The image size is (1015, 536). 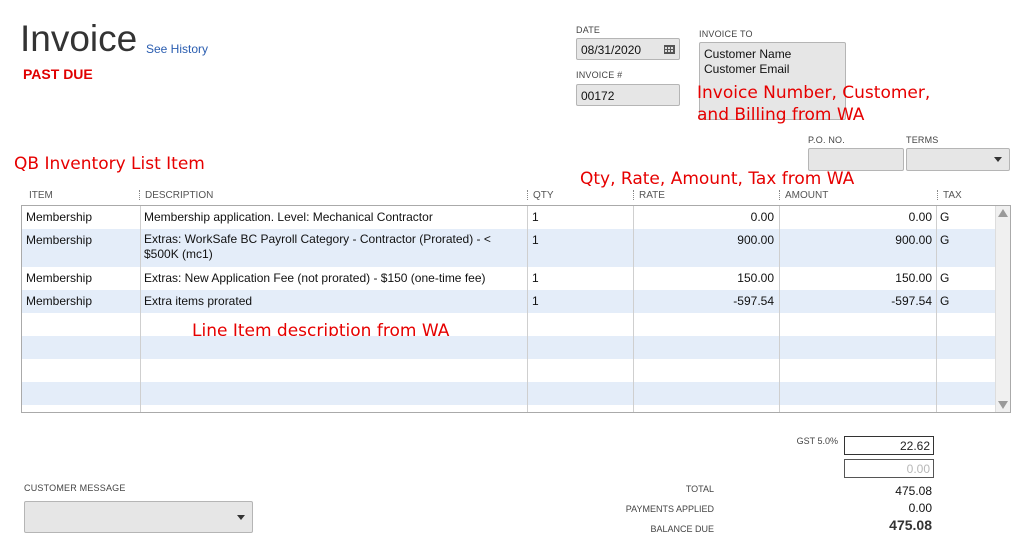 I want to click on po-label: P.O. NO., so click(x=826, y=140).